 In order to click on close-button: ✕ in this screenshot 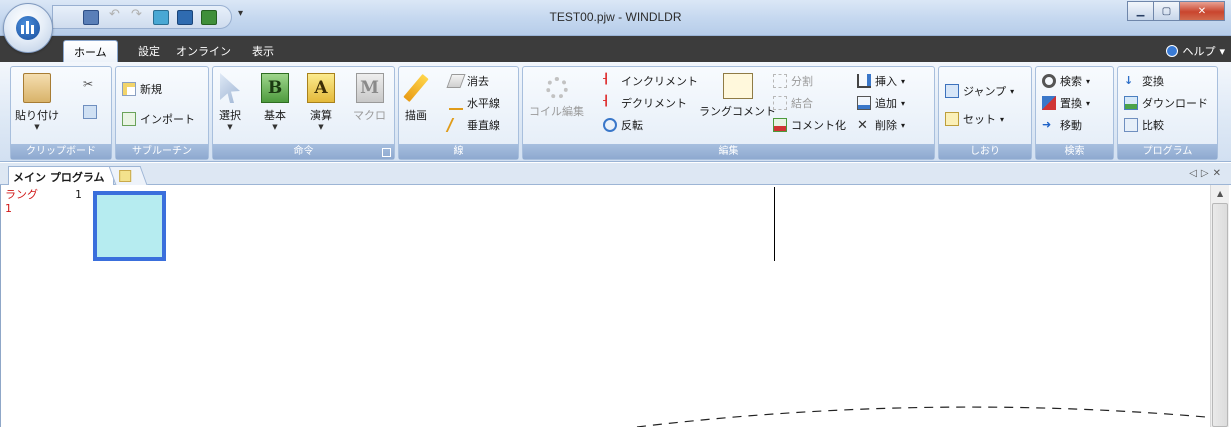, I will do `click(1202, 11)`.